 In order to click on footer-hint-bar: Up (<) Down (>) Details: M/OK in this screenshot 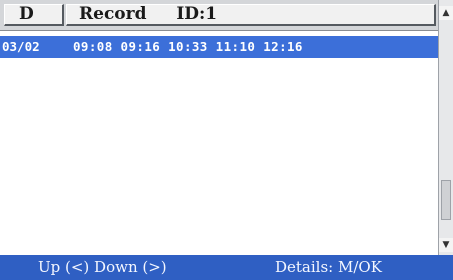, I will do `click(226, 267)`.